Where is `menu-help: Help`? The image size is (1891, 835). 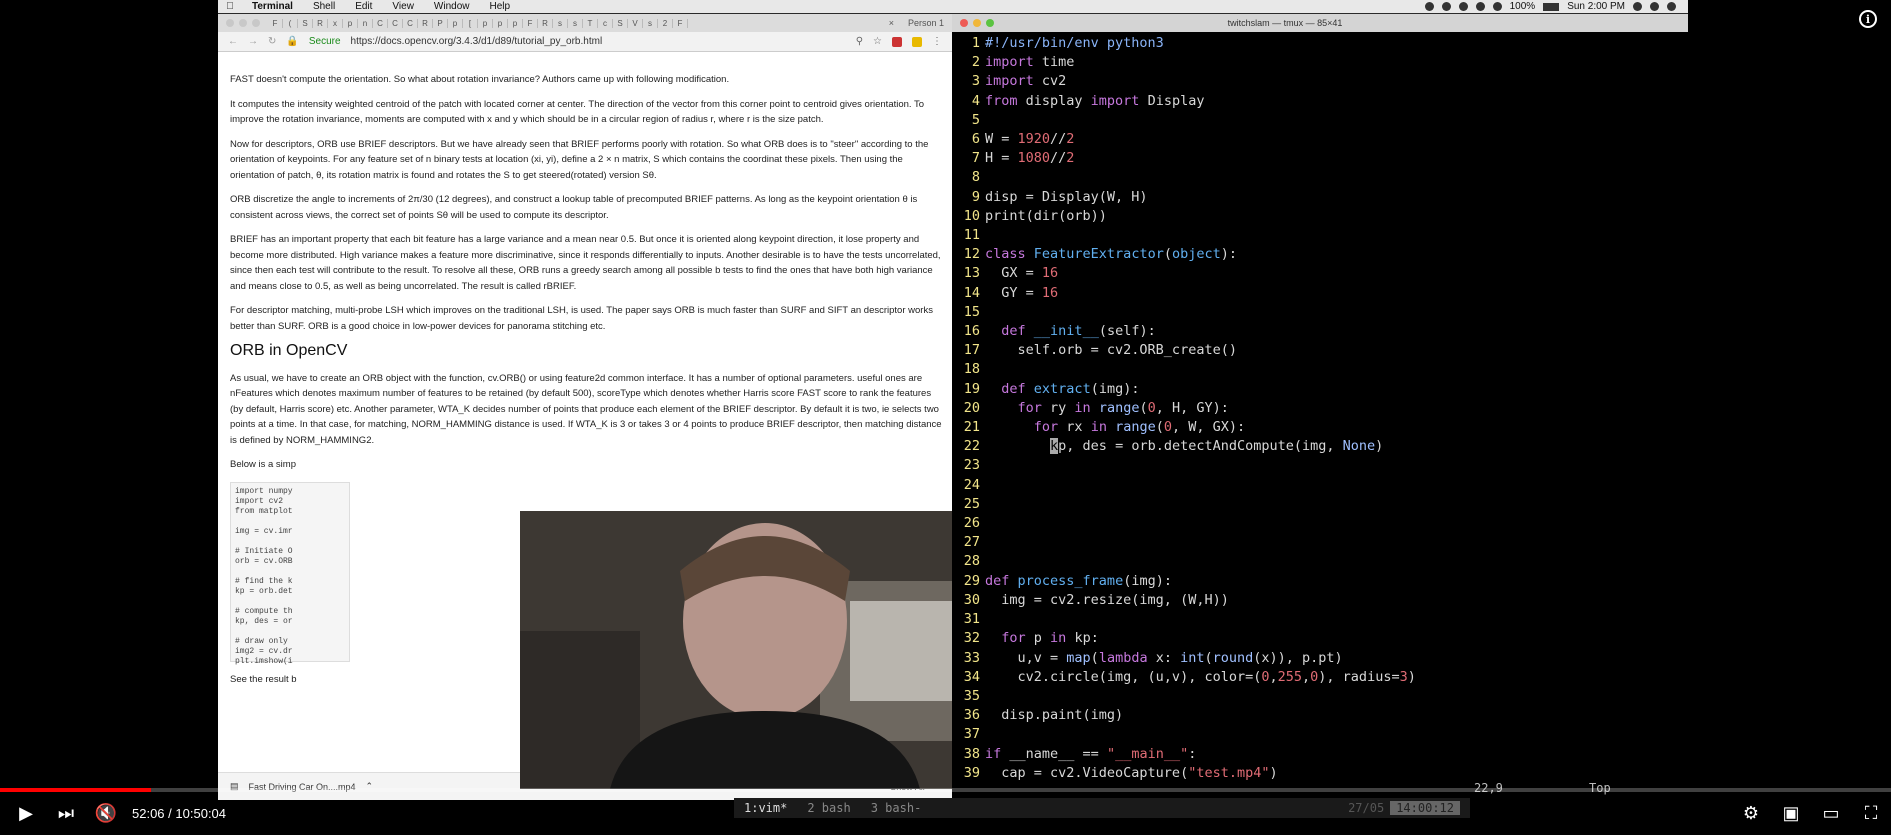
menu-help: Help is located at coordinates (500, 6).